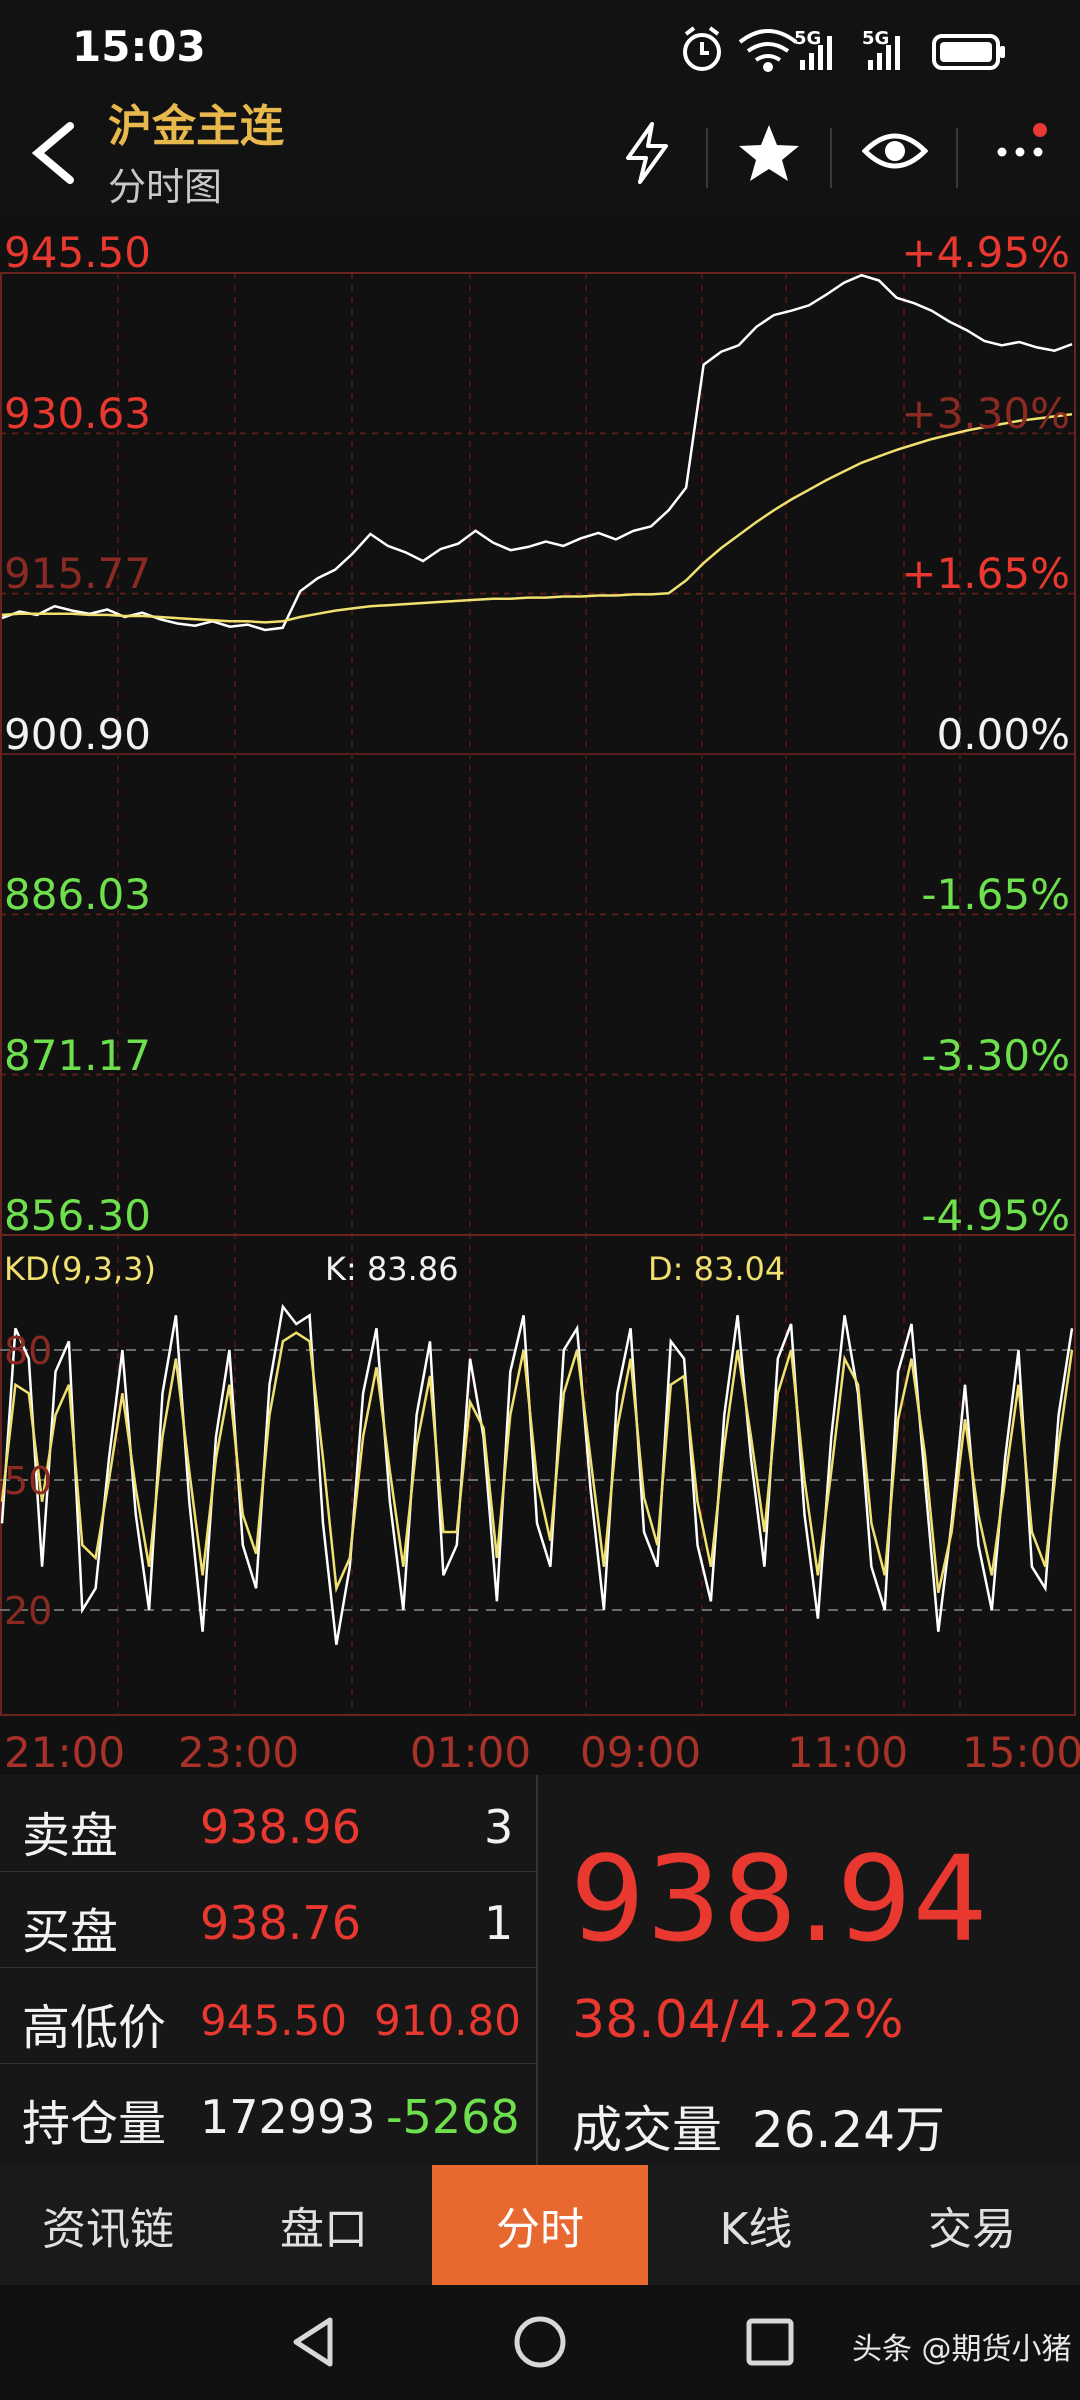 This screenshot has height=2400, width=1080. I want to click on time-label: 21:00, so click(65, 1752).